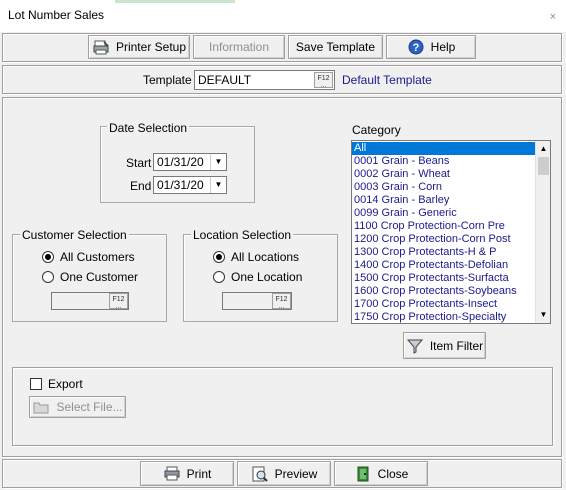 This screenshot has height=490, width=566. What do you see at coordinates (199, 473) in the screenshot?
I see `print-label: Print` at bounding box center [199, 473].